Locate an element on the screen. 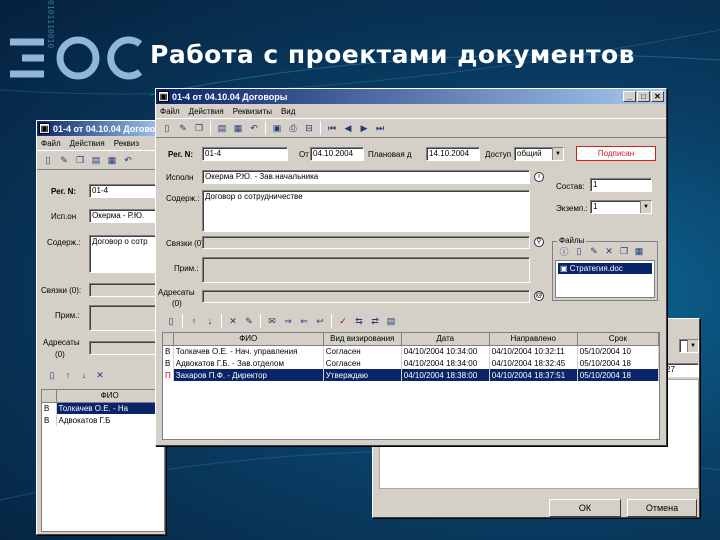 This screenshot has height=540, width=720. recipients-icon: @ is located at coordinates (539, 296).